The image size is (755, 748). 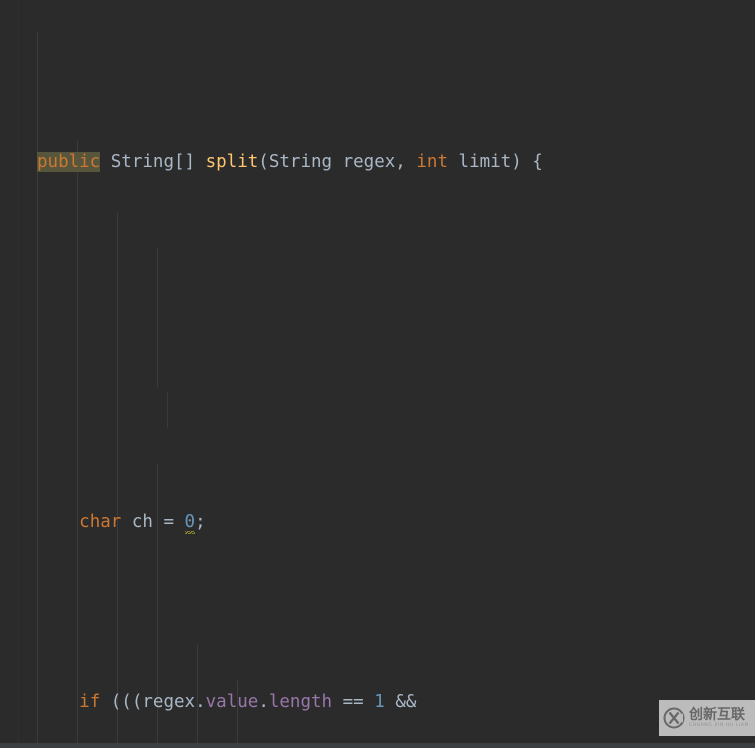 What do you see at coordinates (432, 162) in the screenshot?
I see `token-keyword-int: int` at bounding box center [432, 162].